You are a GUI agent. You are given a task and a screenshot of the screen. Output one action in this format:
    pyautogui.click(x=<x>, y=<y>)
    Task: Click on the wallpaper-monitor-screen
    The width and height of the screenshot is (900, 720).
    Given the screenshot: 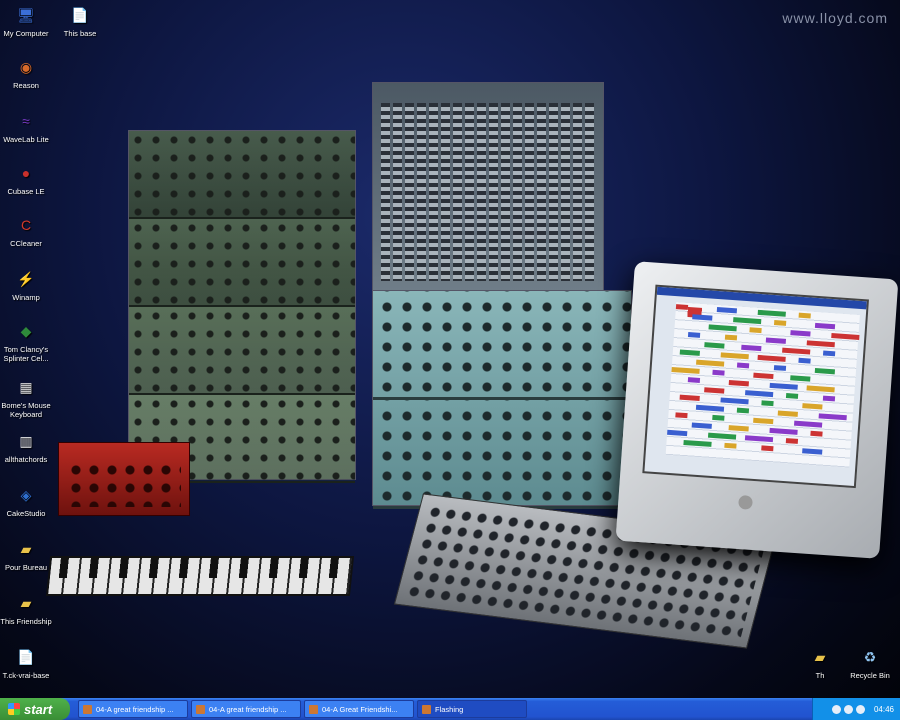 What is the action you would take?
    pyautogui.click(x=755, y=386)
    